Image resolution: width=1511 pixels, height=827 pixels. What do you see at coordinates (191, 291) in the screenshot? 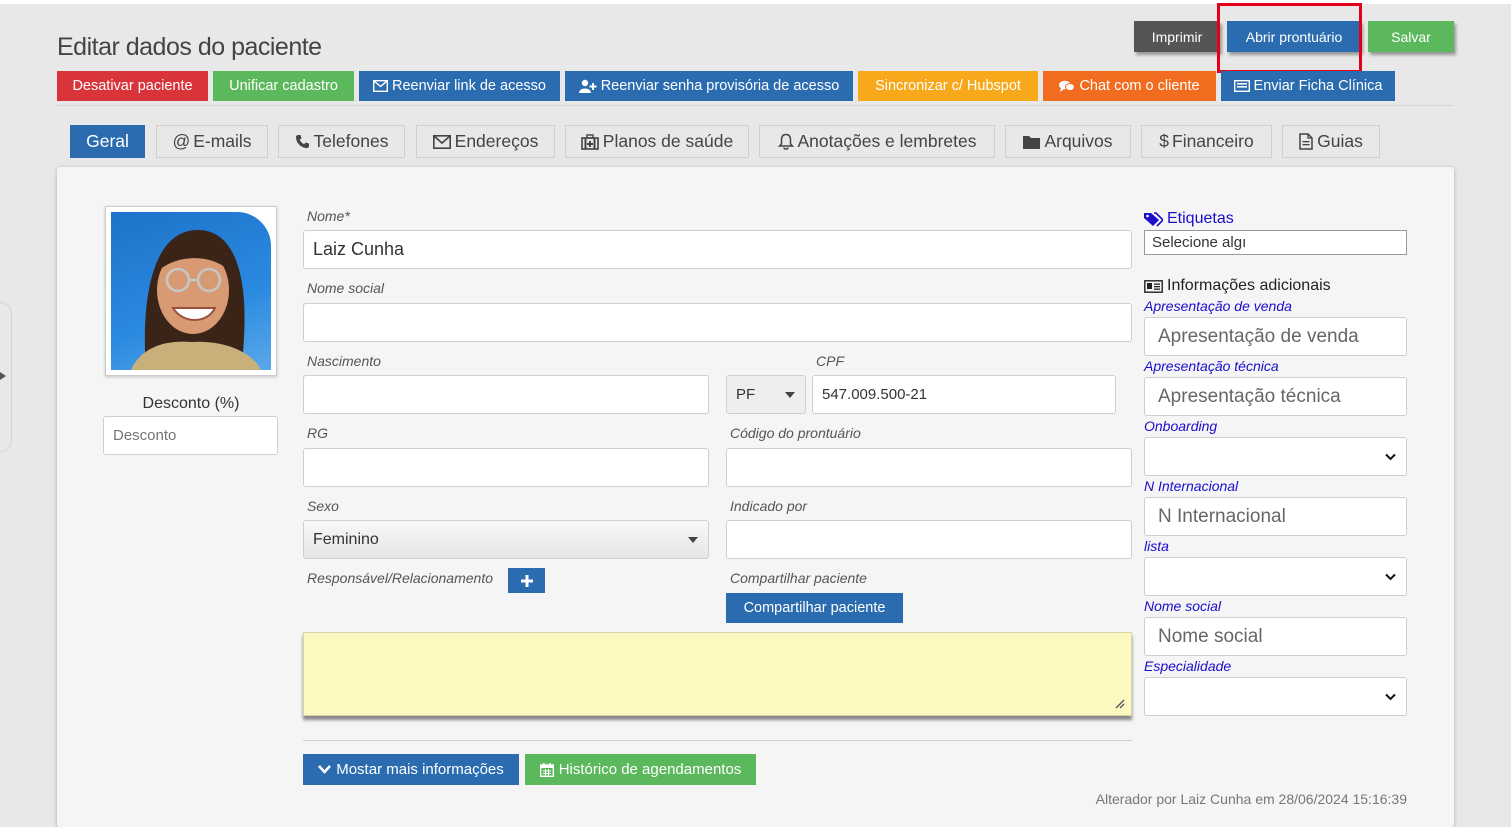
I see `patient-photo` at bounding box center [191, 291].